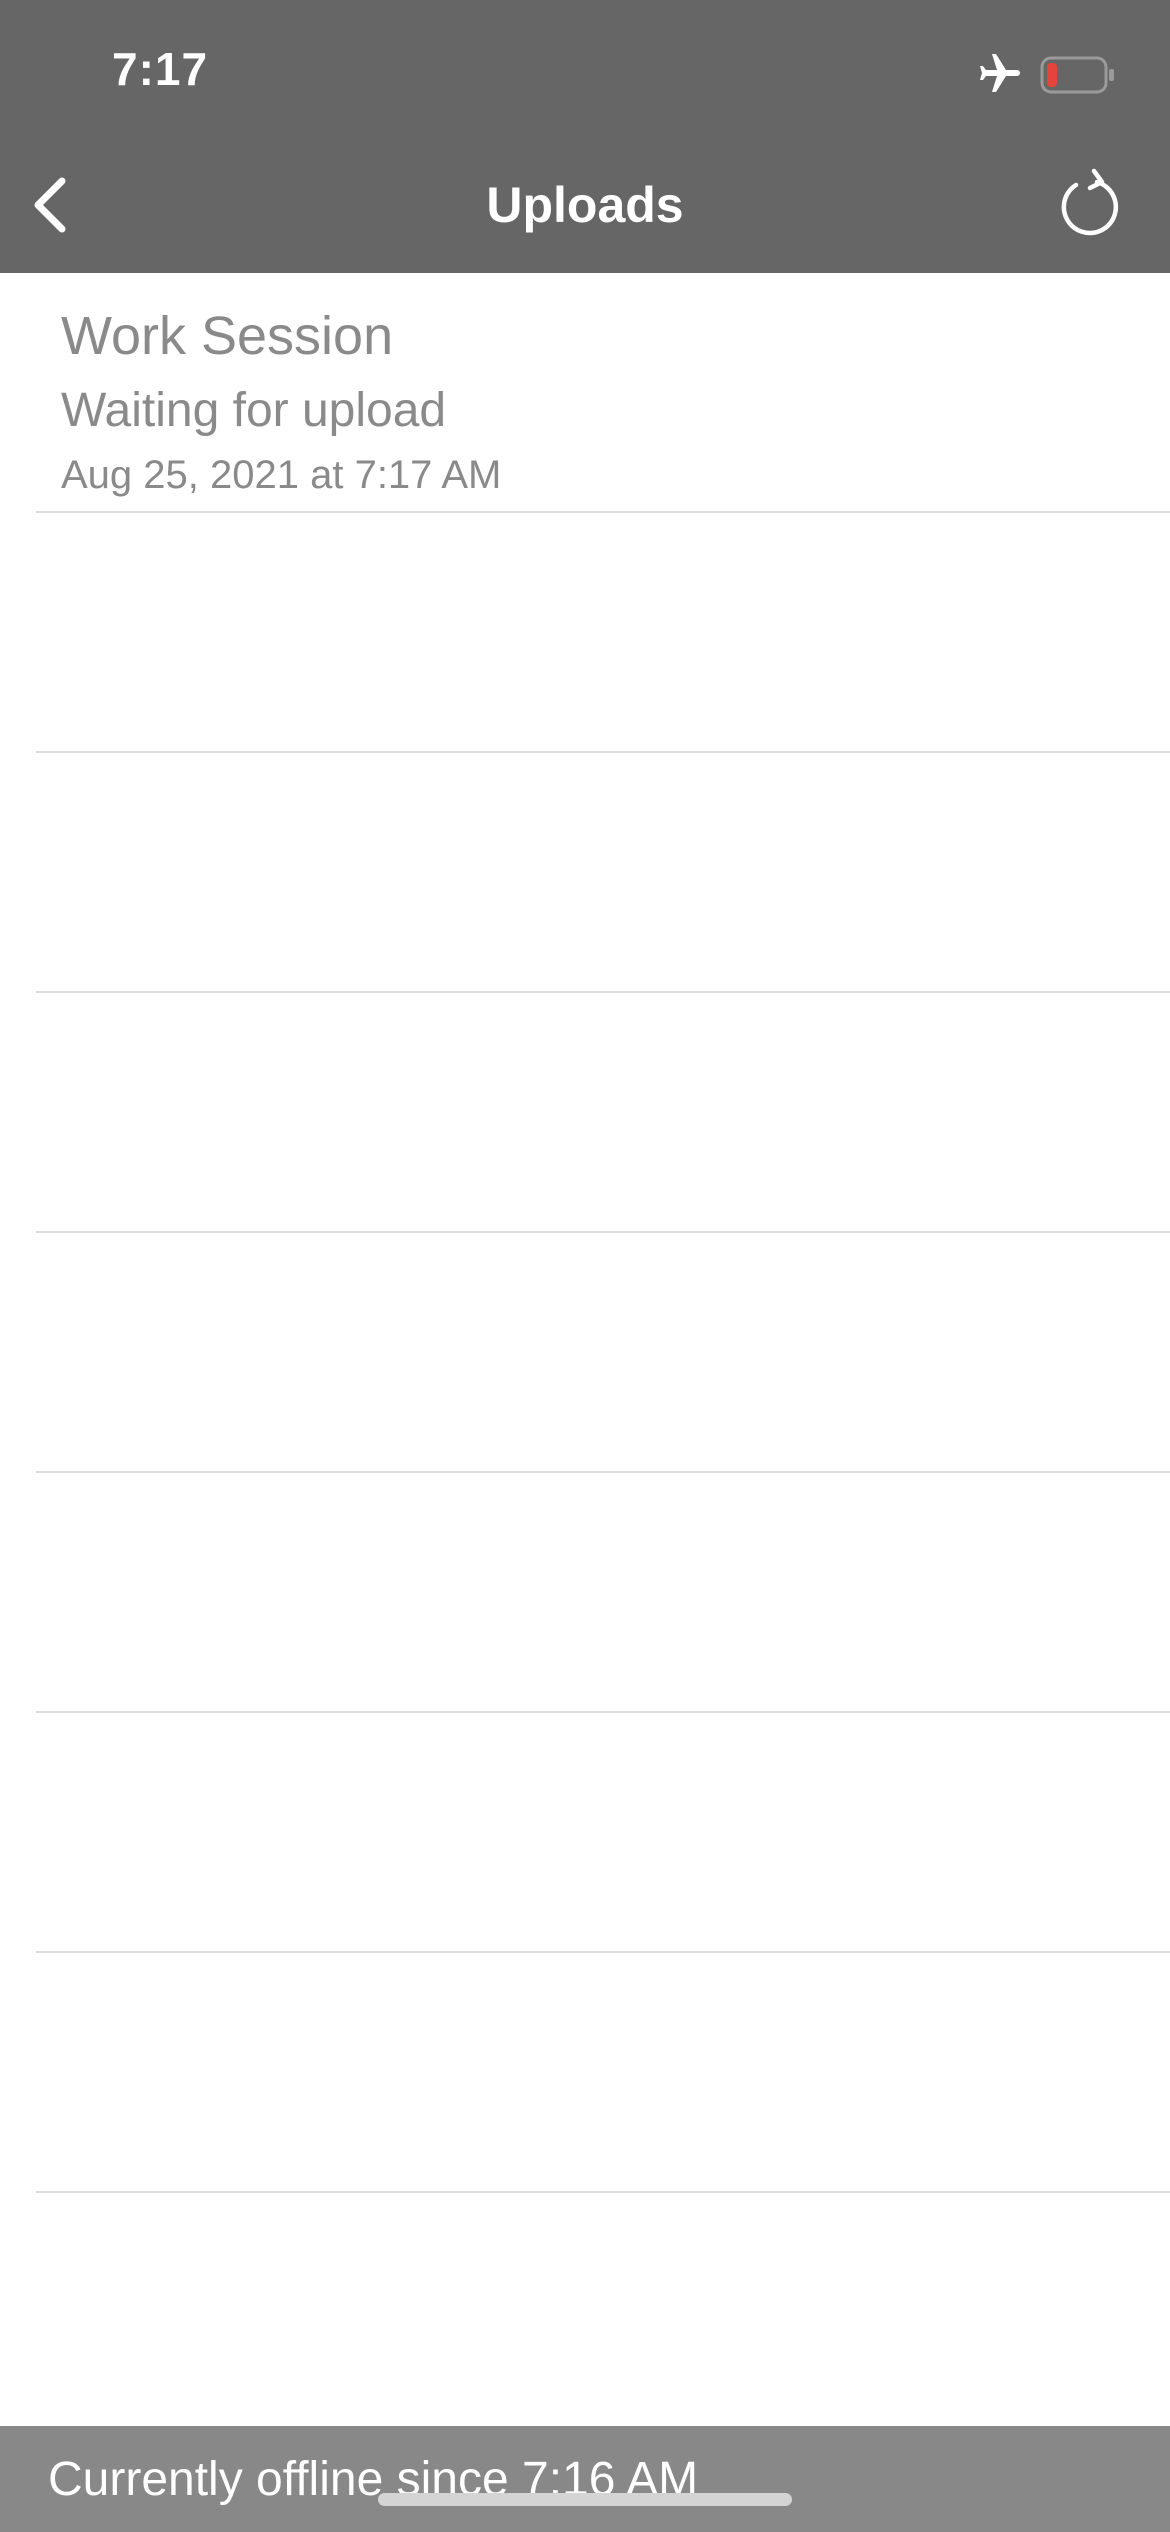  I want to click on upload-title: Work Session, so click(227, 336).